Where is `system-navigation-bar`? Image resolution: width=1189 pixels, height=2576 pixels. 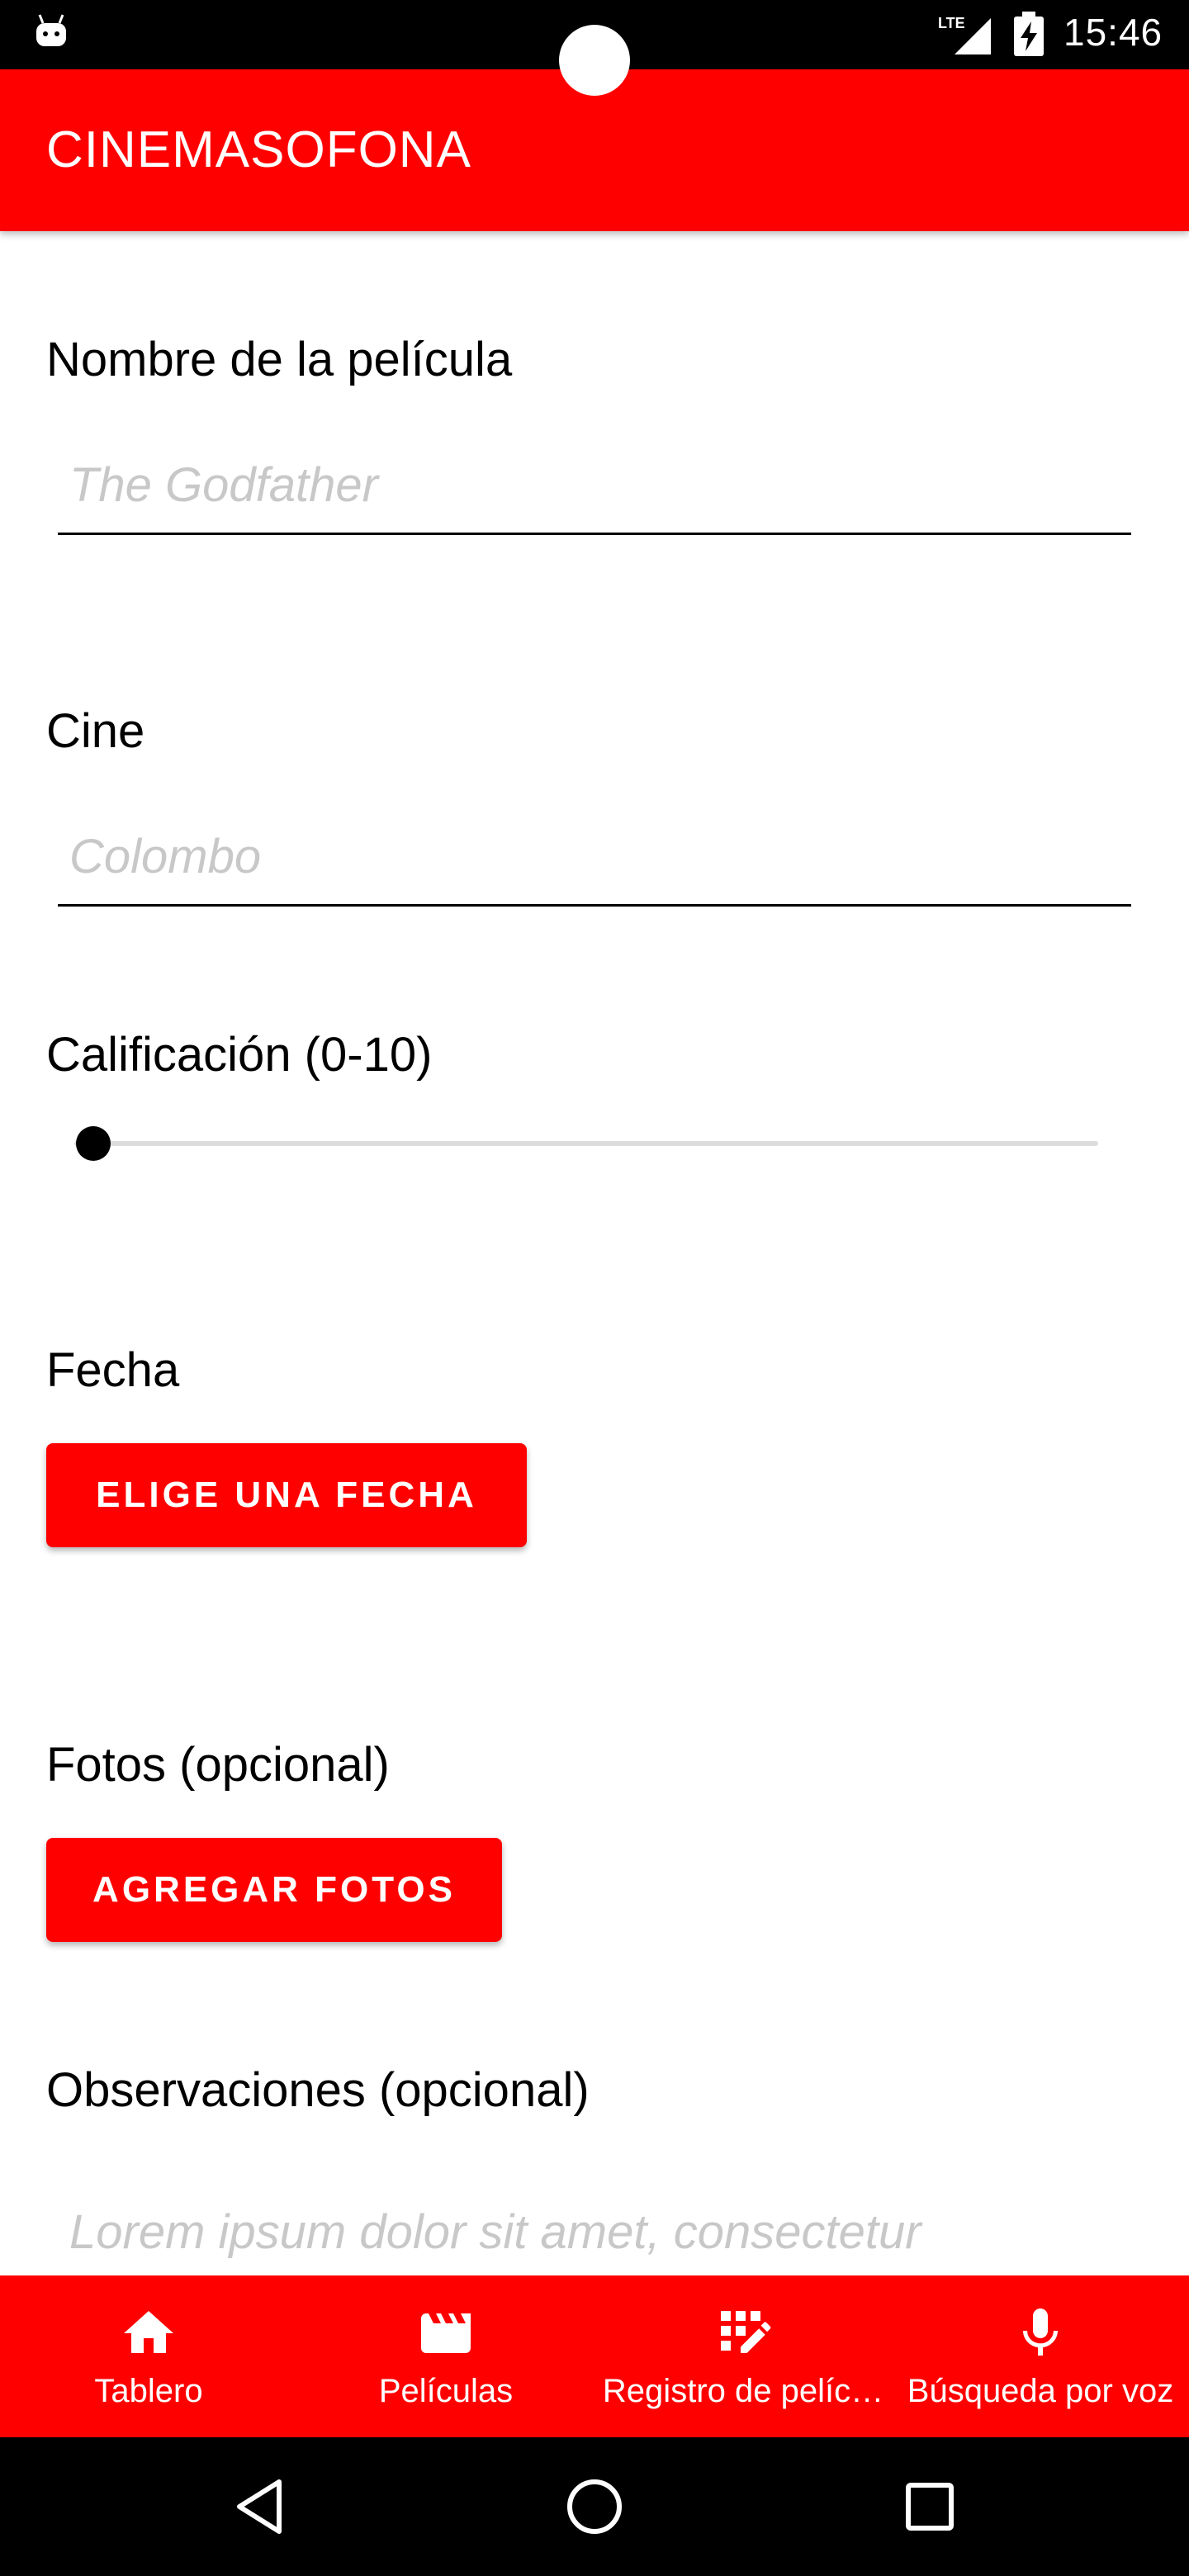 system-navigation-bar is located at coordinates (594, 2506).